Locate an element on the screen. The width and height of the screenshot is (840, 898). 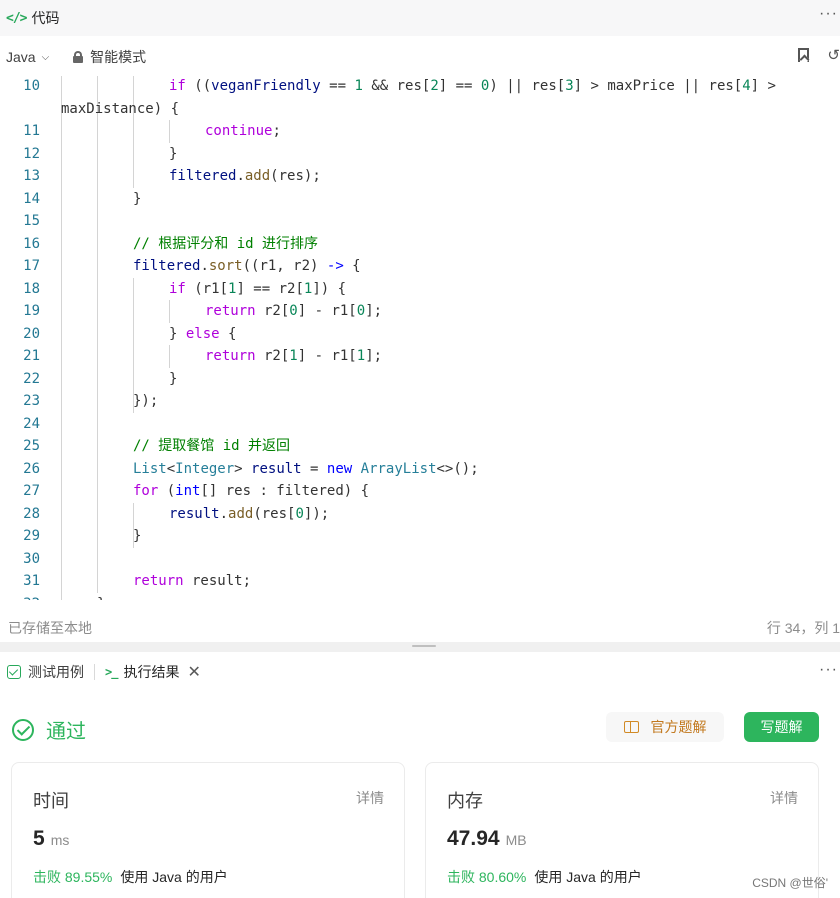
result-status: 通过 is located at coordinates (49, 729).